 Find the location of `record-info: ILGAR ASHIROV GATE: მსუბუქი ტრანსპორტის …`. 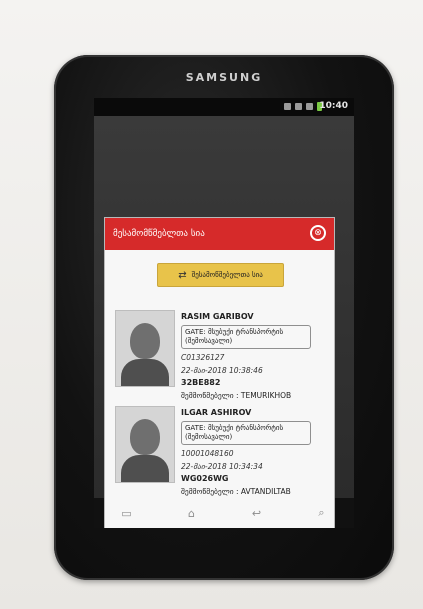

record-info: ILGAR ASHIROV GATE: მსუბუქი ტრანსპორტის … is located at coordinates (256, 451).